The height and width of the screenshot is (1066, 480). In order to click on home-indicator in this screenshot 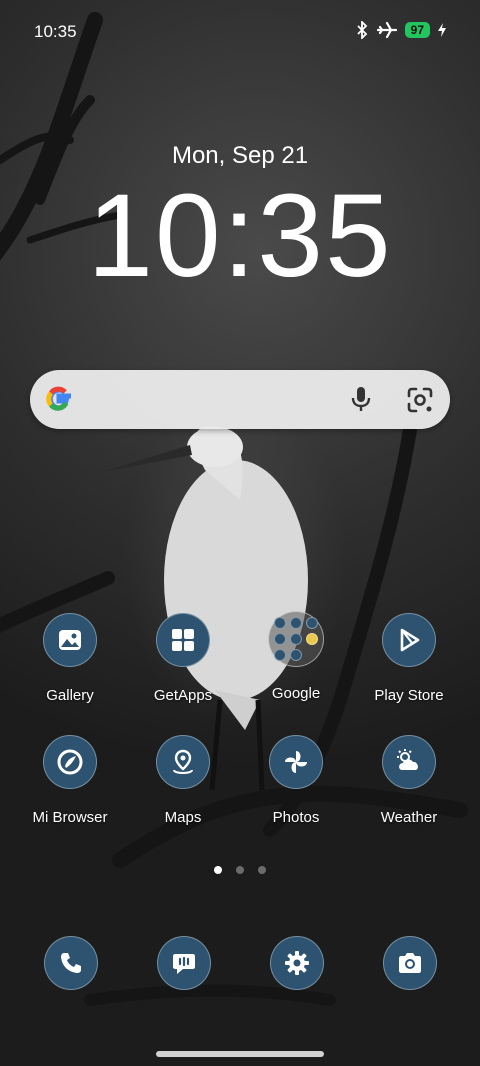, I will do `click(240, 1054)`.